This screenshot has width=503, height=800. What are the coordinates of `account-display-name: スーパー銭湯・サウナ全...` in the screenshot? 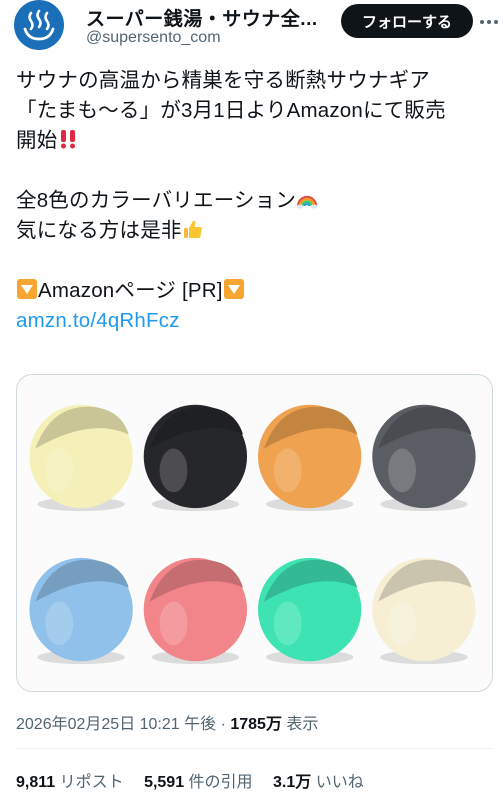 It's located at (206, 17).